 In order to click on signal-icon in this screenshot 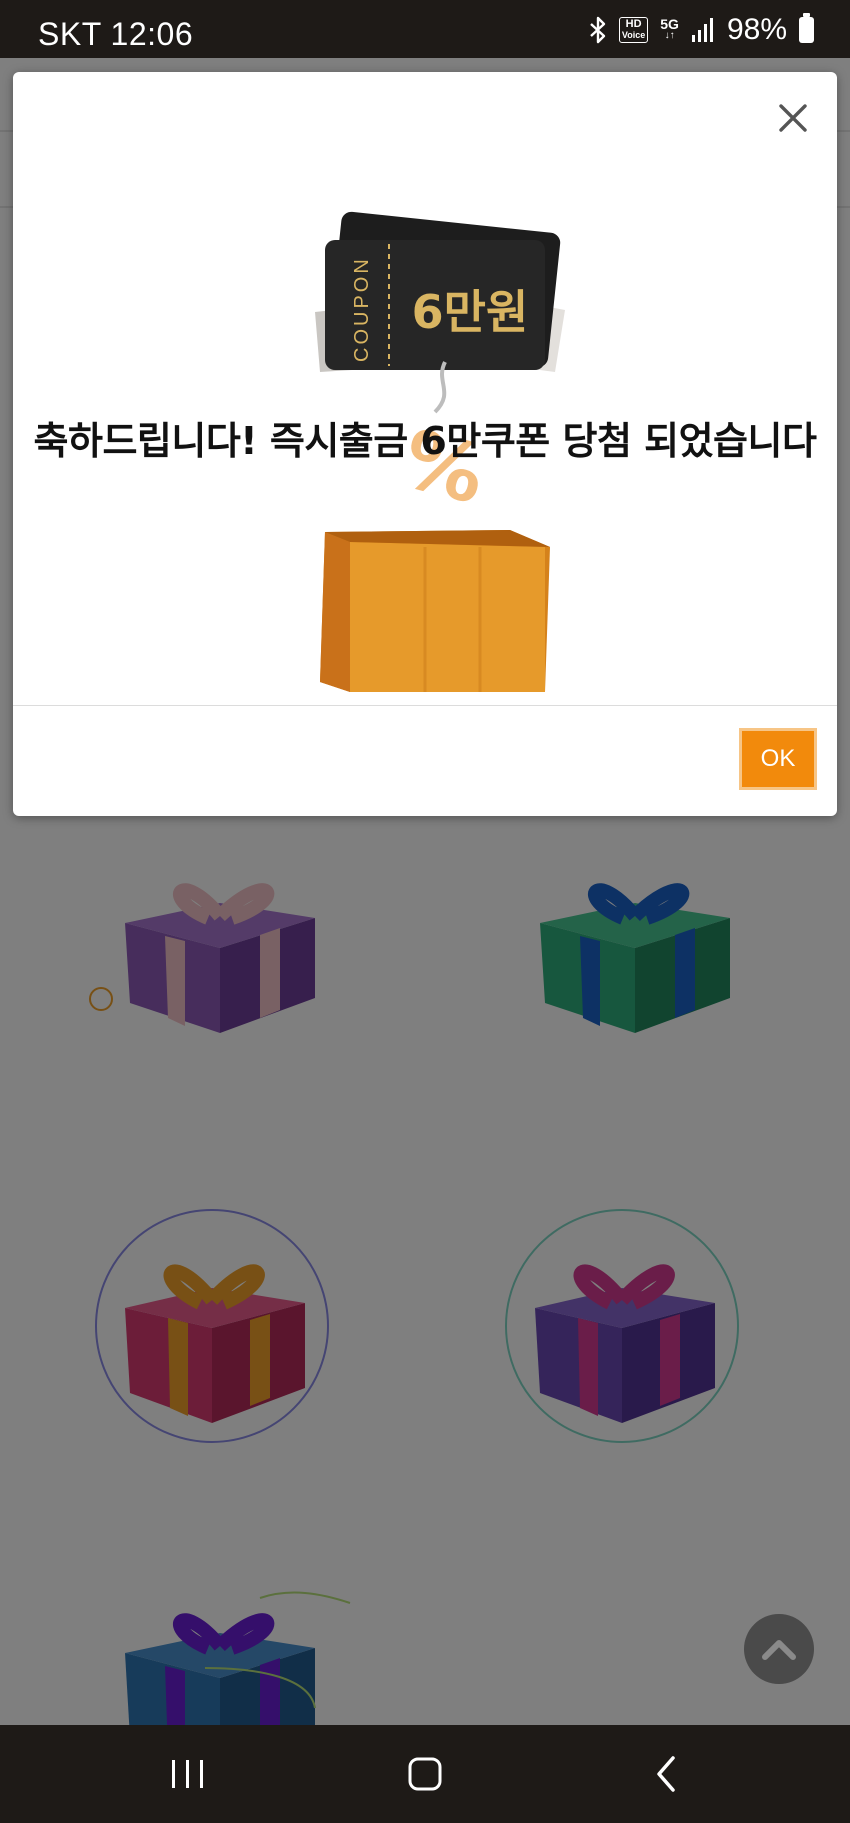, I will do `click(702, 30)`.